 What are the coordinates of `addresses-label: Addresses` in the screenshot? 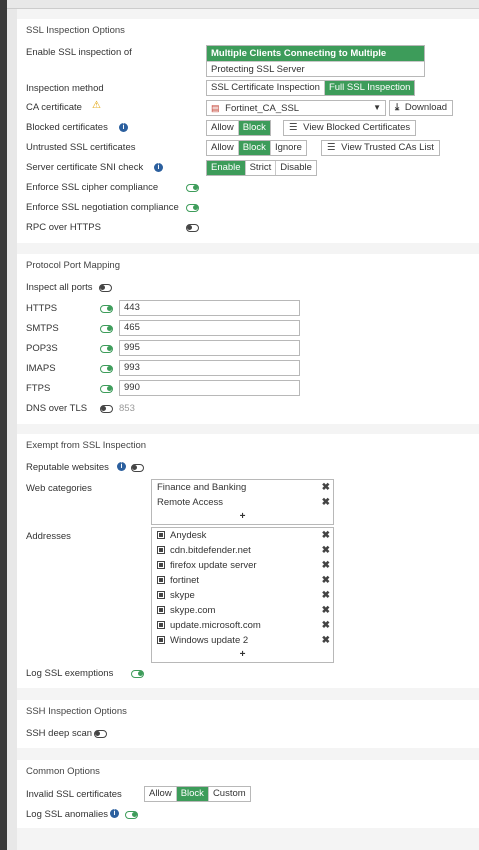 It's located at (48, 536).